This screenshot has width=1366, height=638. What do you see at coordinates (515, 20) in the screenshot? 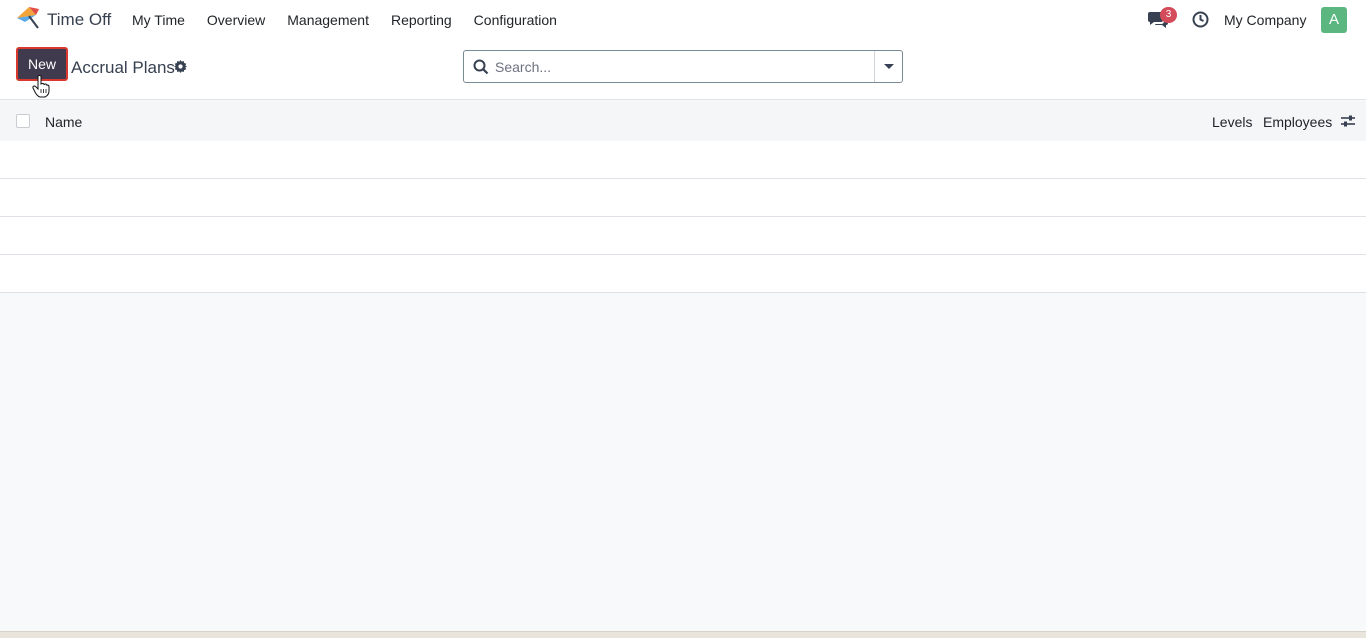
I see `menu-configuration: Configuration` at bounding box center [515, 20].